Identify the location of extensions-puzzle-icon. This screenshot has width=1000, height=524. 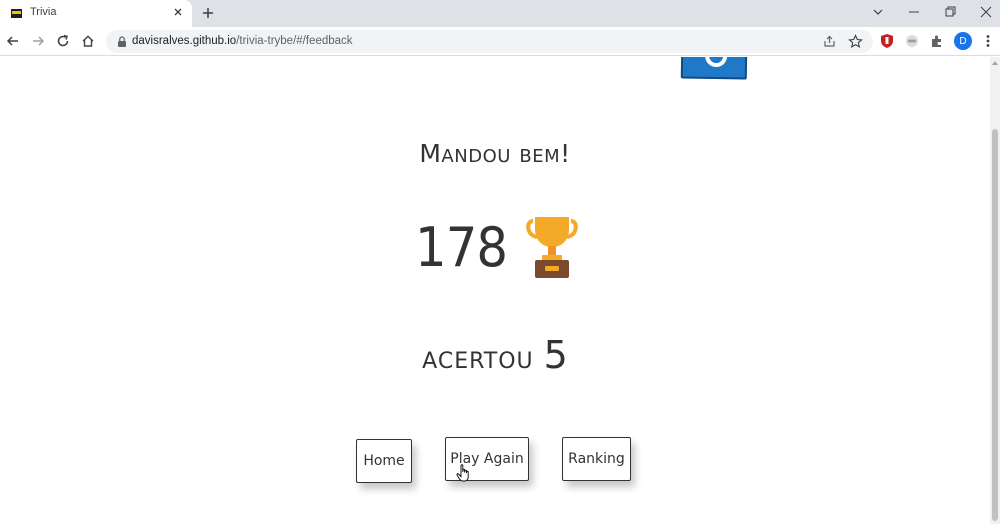
(937, 41).